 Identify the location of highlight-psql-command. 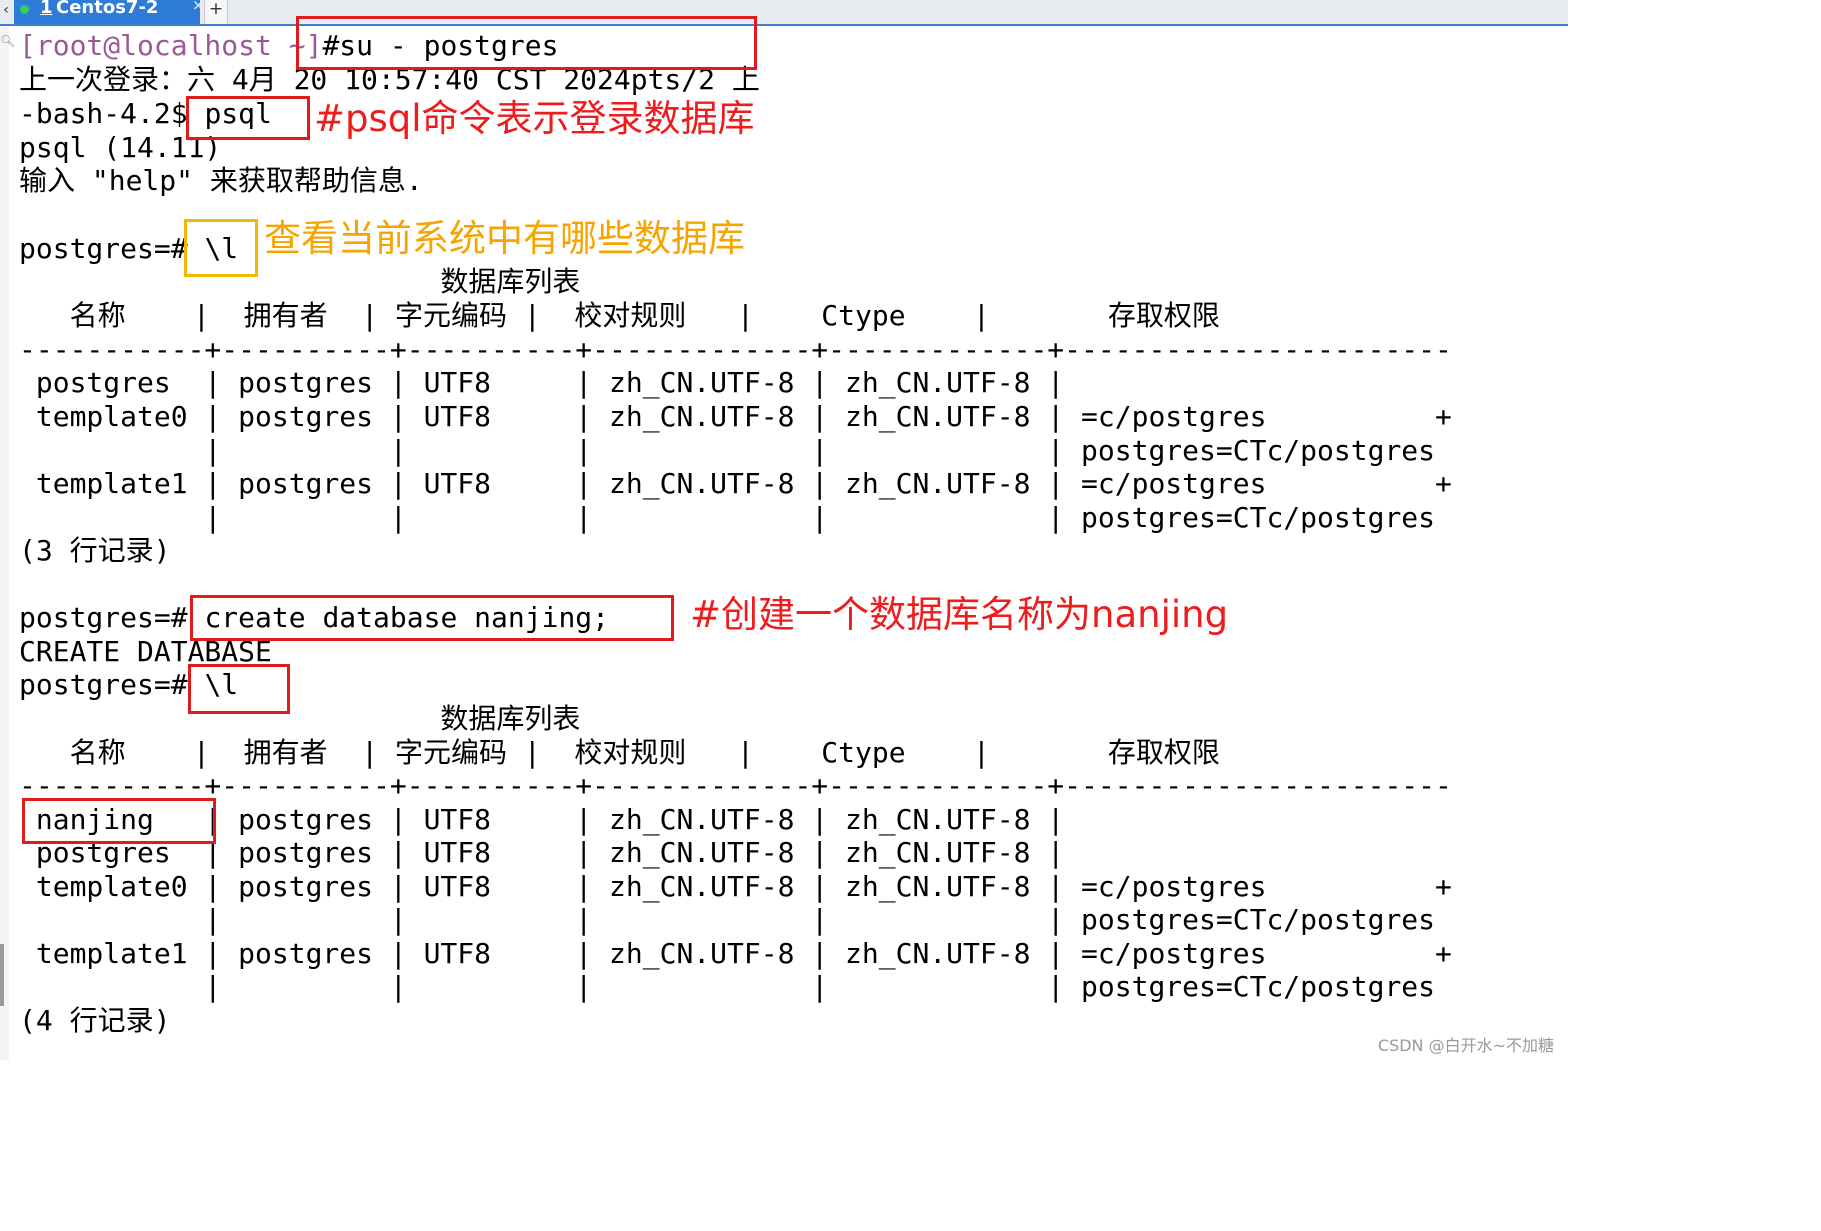
(248, 118).